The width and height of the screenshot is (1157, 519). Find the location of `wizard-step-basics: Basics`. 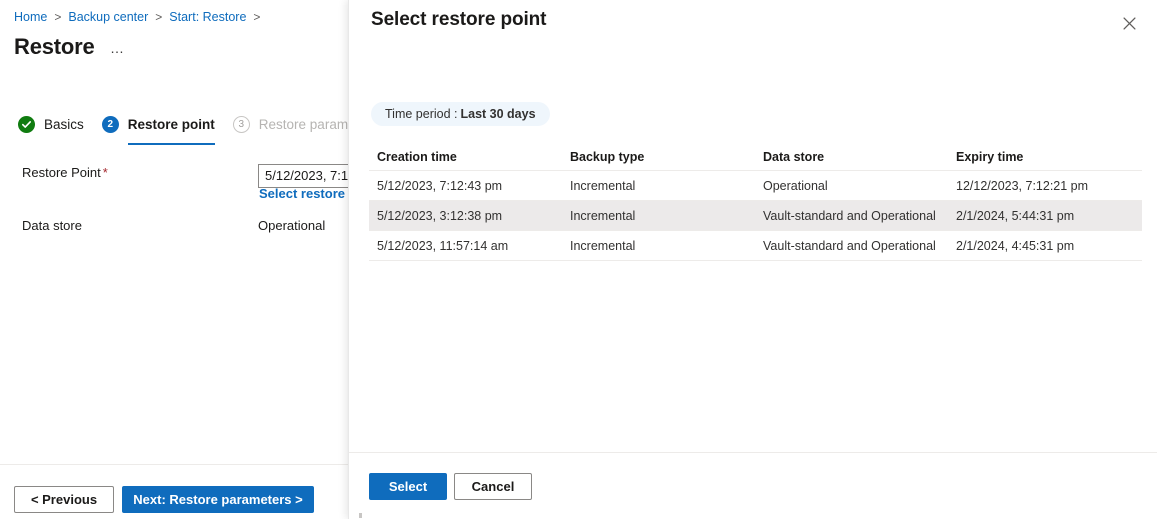

wizard-step-basics: Basics is located at coordinates (51, 124).